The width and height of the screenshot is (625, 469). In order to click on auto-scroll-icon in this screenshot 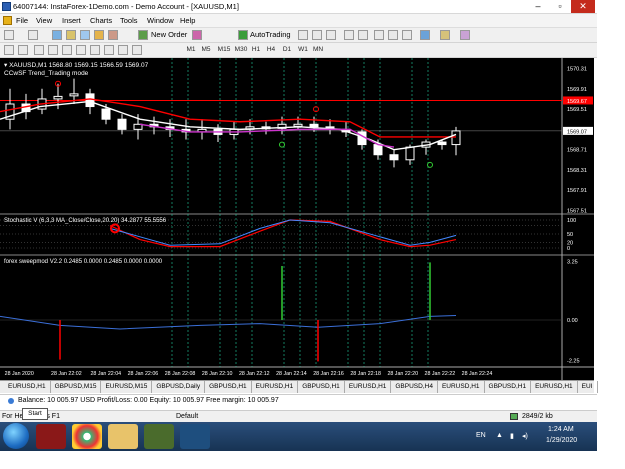, I will do `click(393, 35)`.